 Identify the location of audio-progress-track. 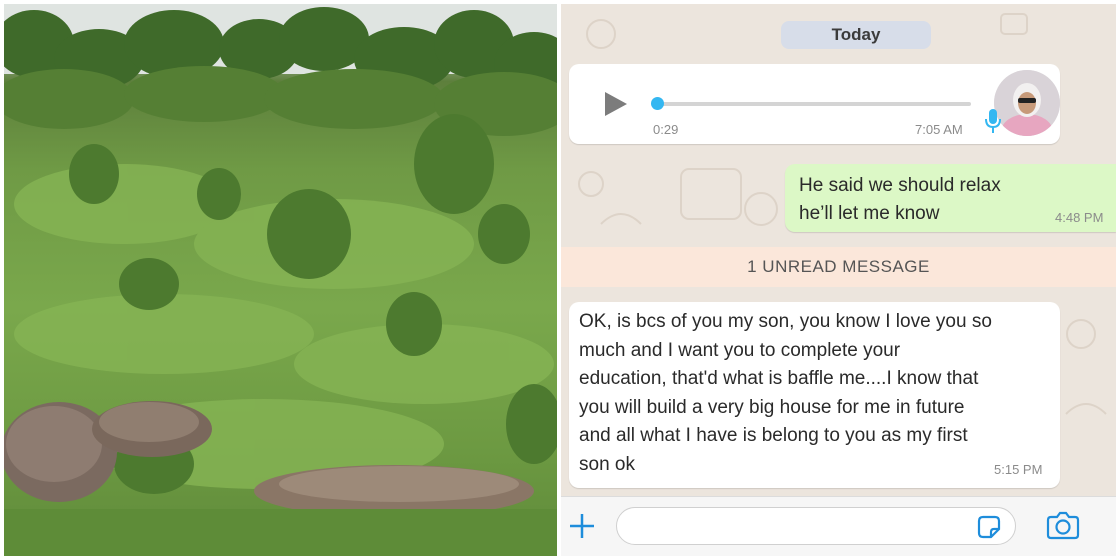
(812, 104).